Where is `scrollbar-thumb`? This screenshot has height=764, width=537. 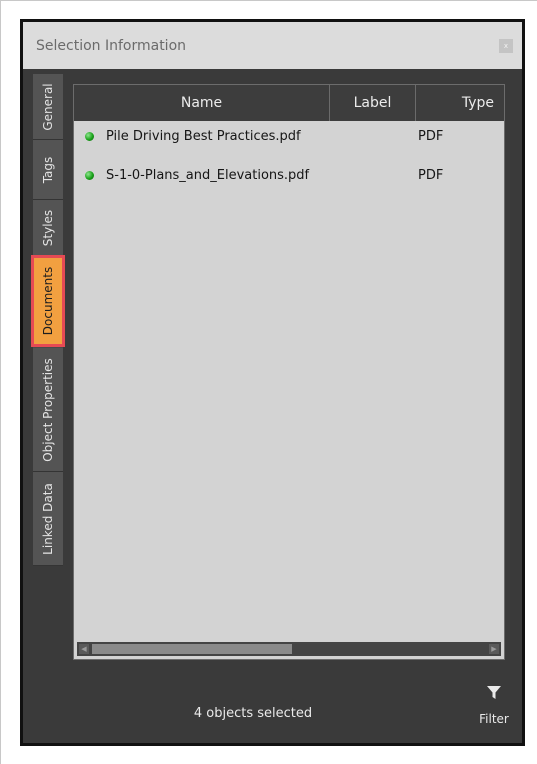
scrollbar-thumb is located at coordinates (192, 649).